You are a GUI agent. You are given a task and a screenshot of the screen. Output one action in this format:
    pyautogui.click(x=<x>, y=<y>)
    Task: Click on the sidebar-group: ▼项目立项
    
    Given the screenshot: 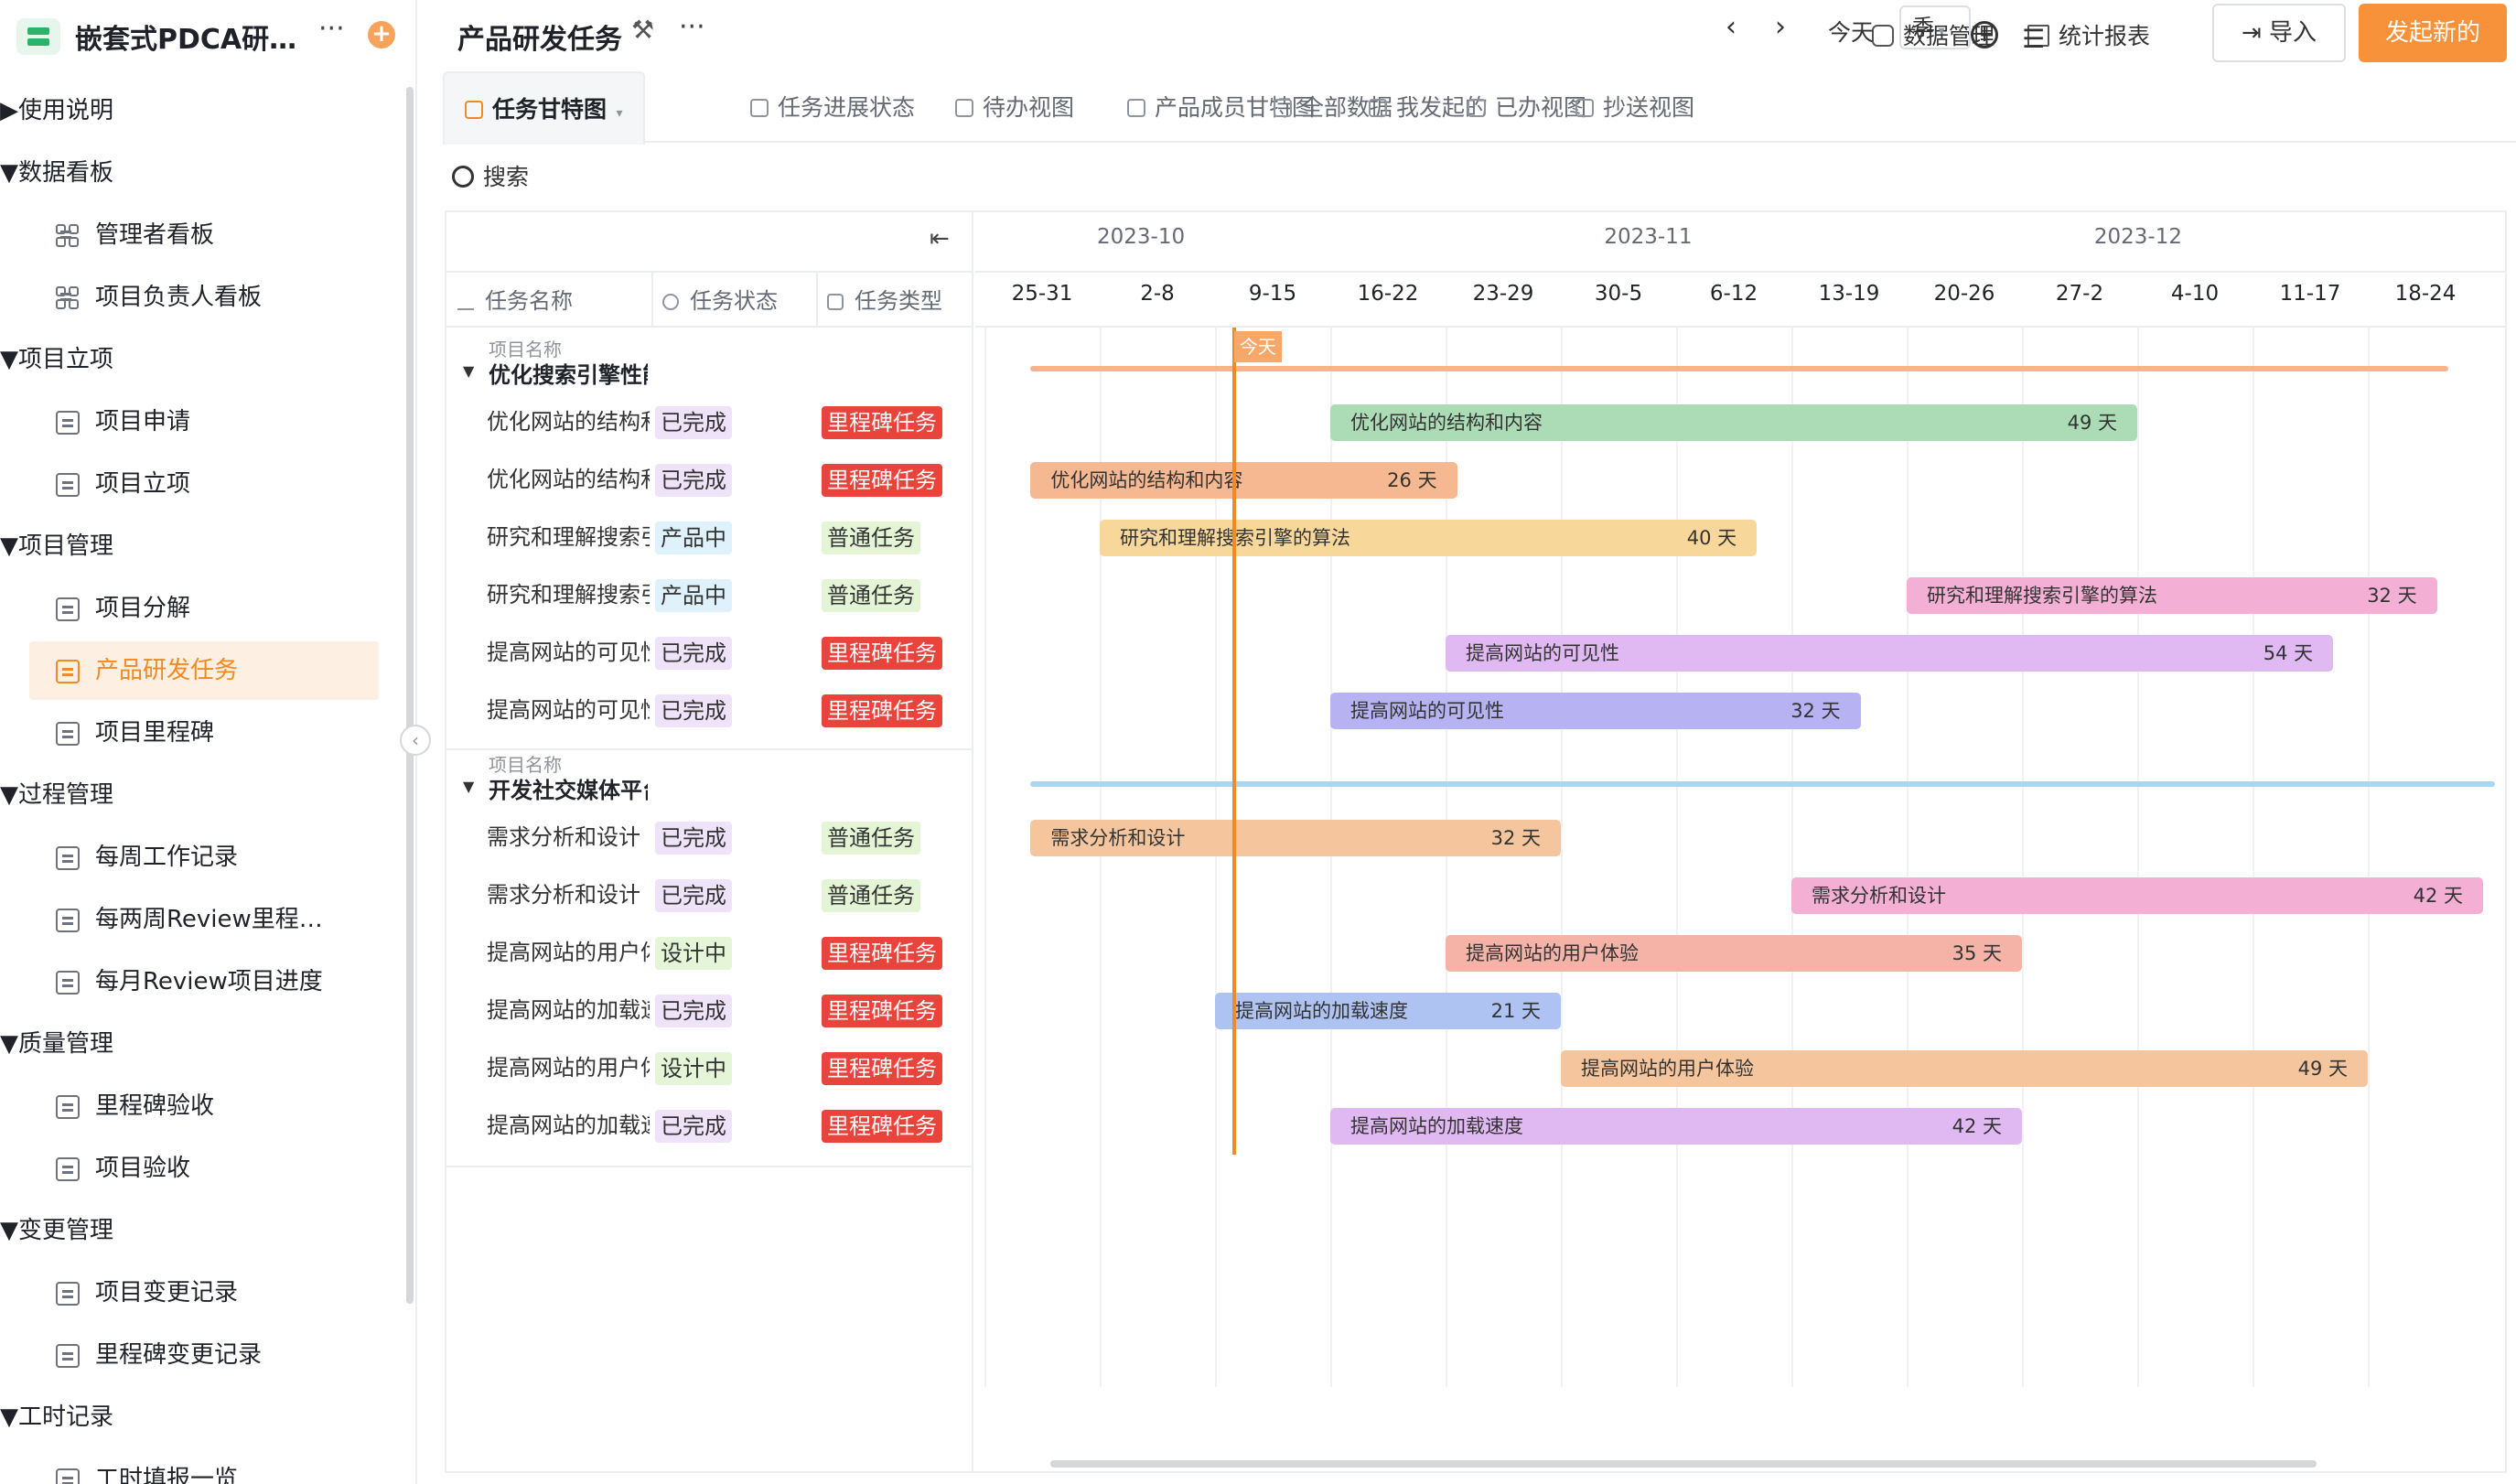 What is the action you would take?
    pyautogui.click(x=201, y=359)
    